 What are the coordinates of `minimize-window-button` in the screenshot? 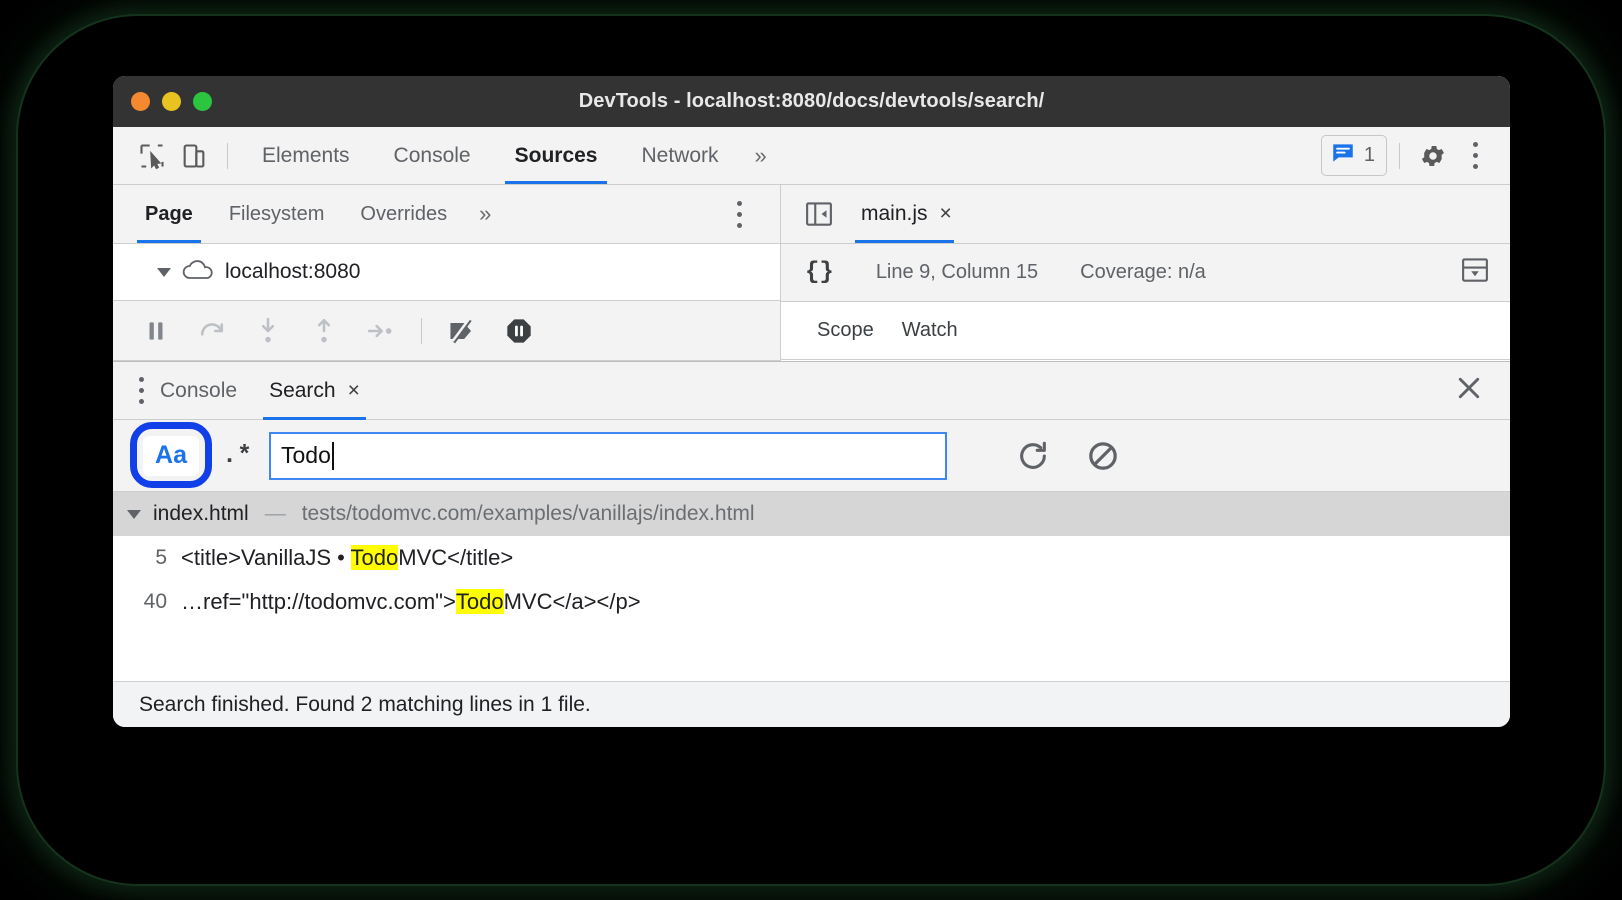 It's located at (171, 101).